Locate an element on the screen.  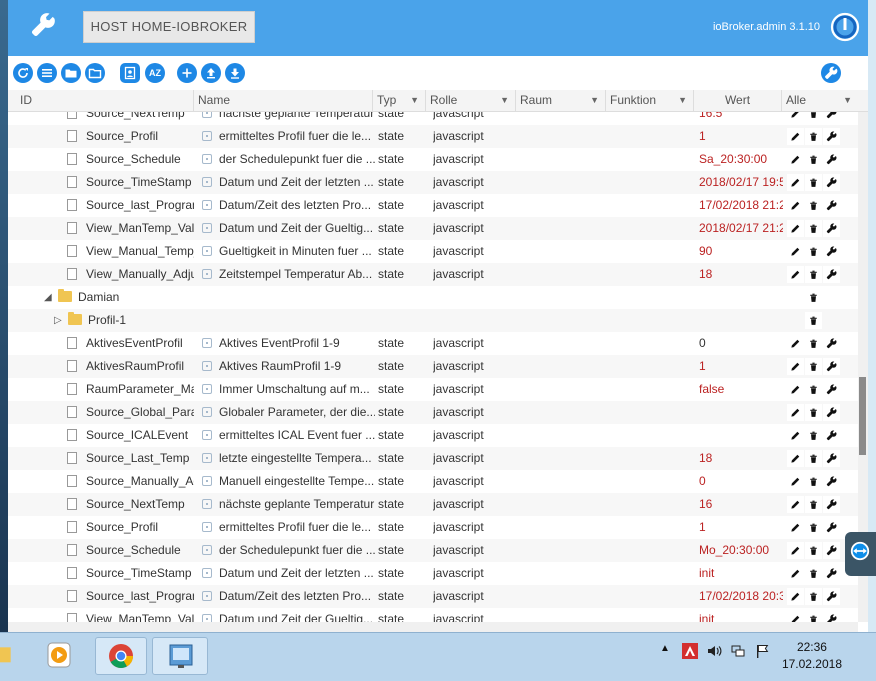
row-wert: 16.5 is located at coordinates (741, 118).